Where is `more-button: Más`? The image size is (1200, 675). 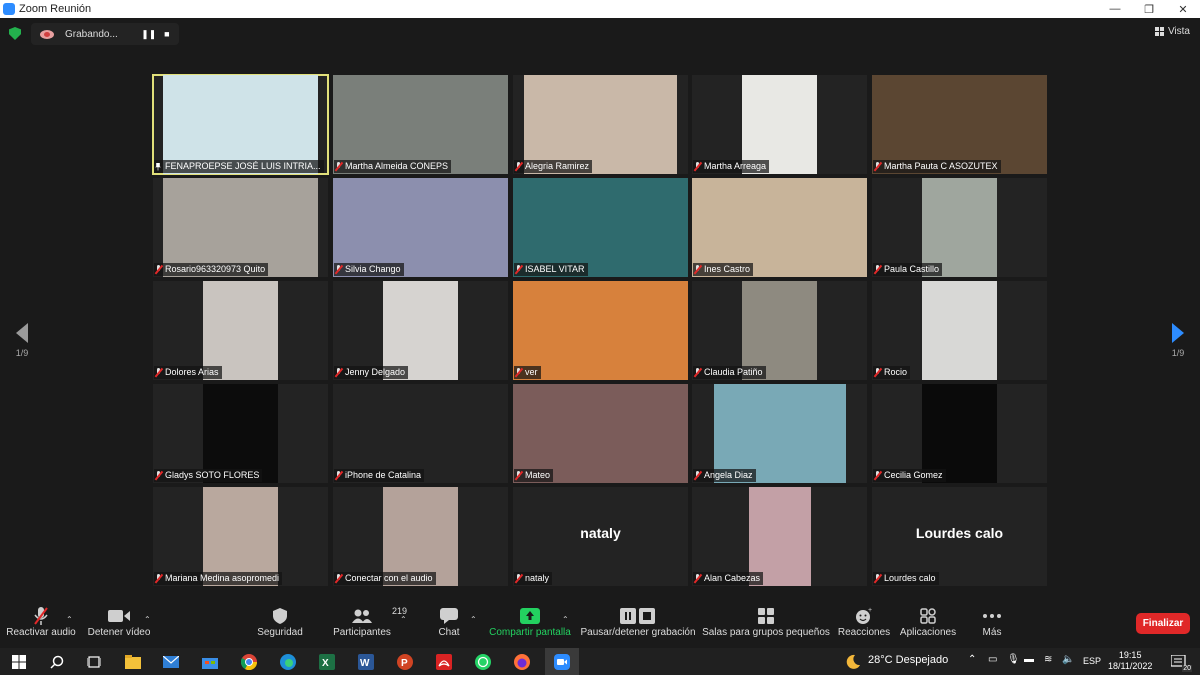 more-button: Más is located at coordinates (992, 621).